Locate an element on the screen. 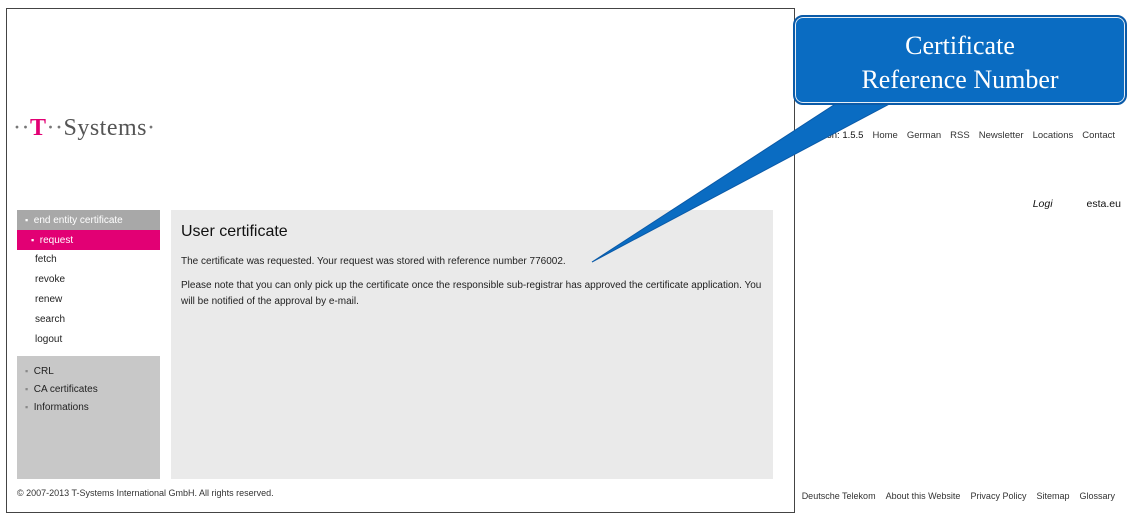 The image size is (1133, 521). sidebar-item-label: search is located at coordinates (50, 319).